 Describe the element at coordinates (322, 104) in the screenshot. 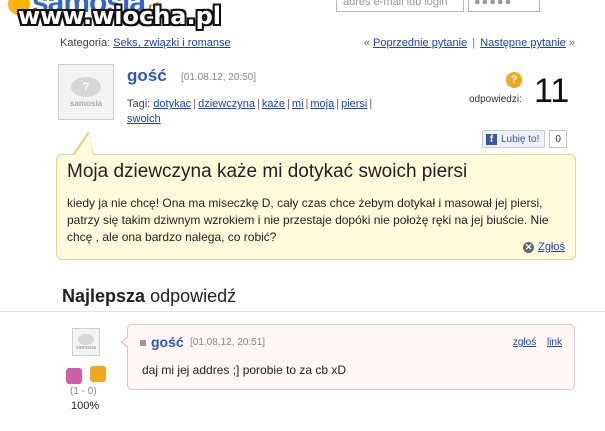

I see `tag-link: moja` at that location.